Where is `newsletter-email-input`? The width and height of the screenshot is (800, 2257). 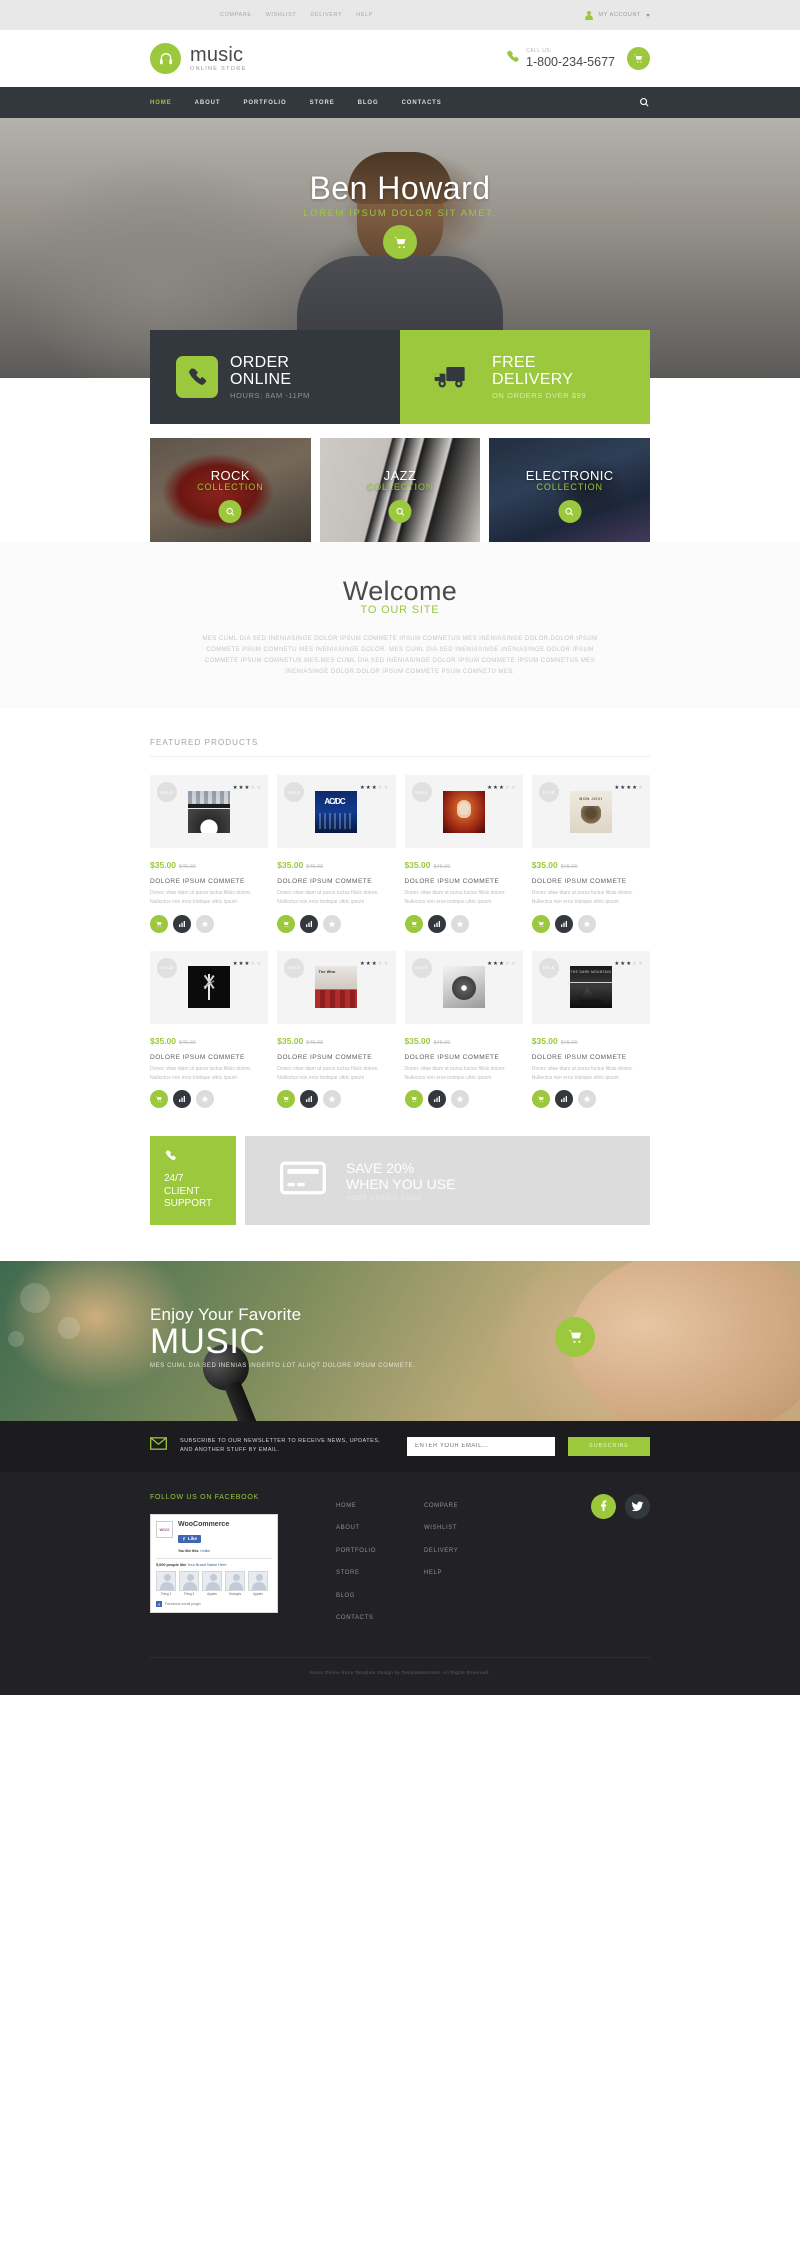
newsletter-email-input is located at coordinates (481, 1446).